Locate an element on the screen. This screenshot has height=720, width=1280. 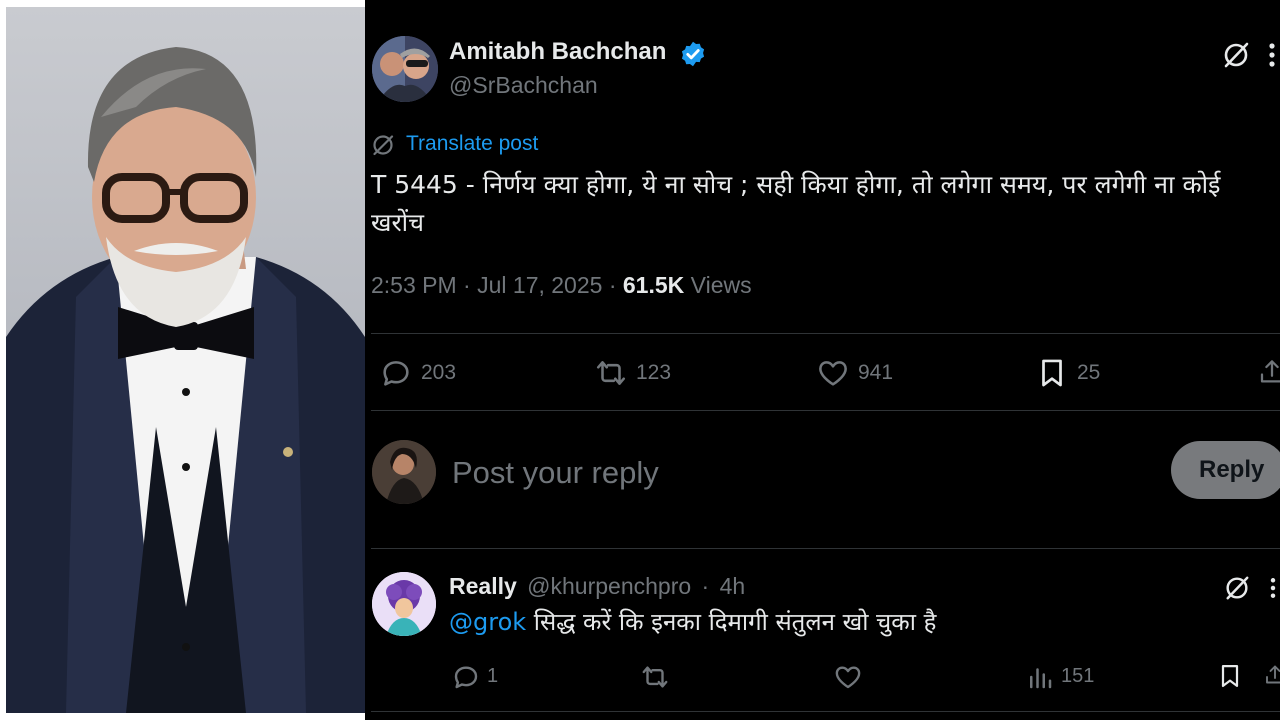
tweet-date: Jul 17, 2025 is located at coordinates (539, 285).